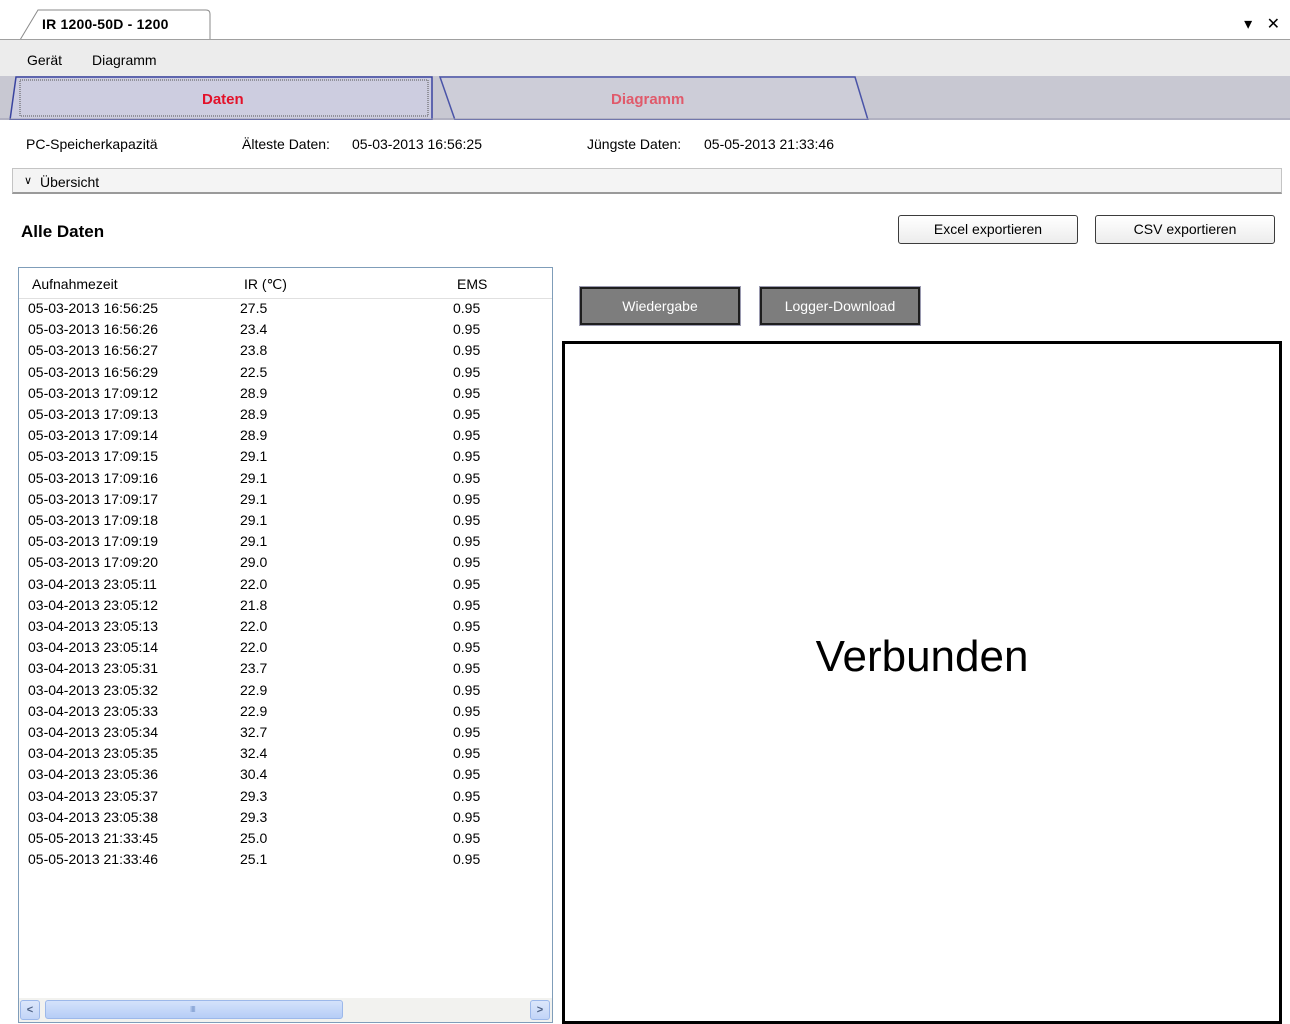 The height and width of the screenshot is (1024, 1290). I want to click on scroll-left-button: <, so click(30, 1010).